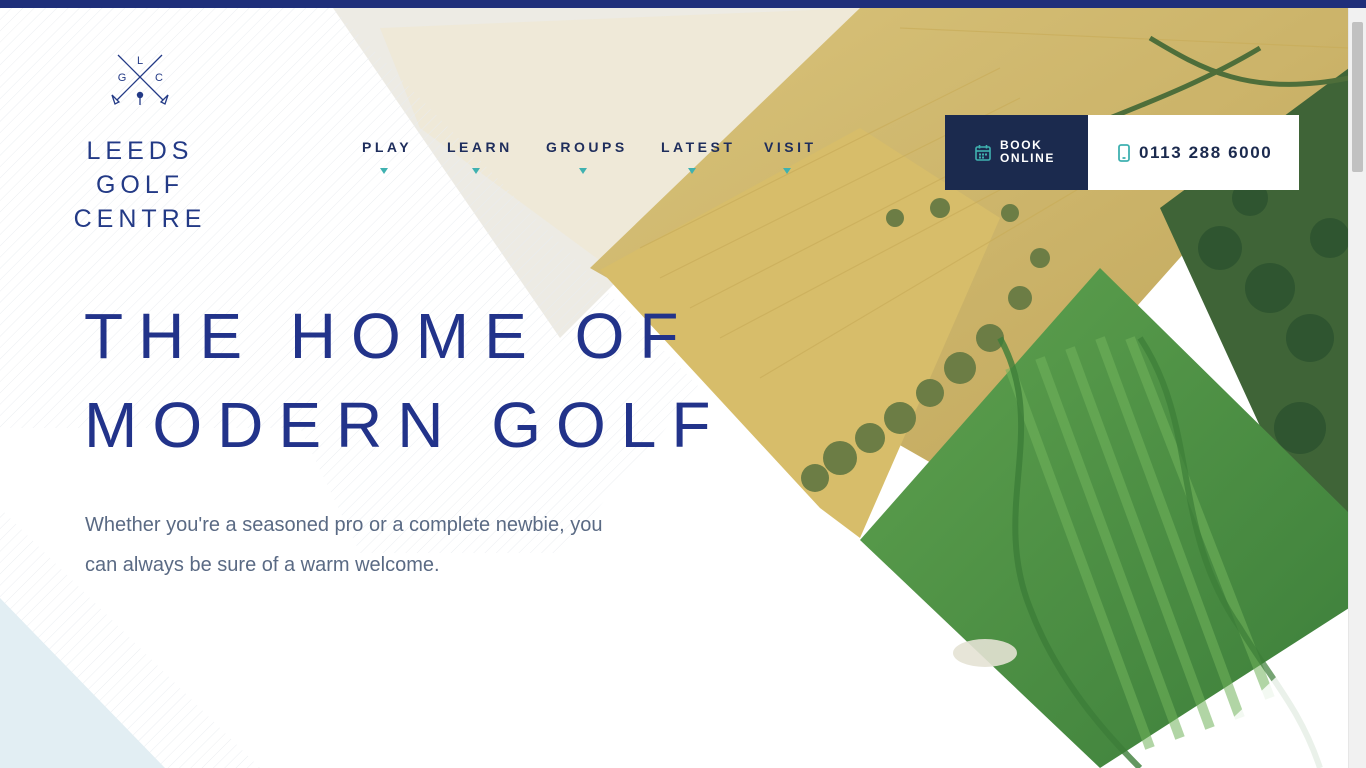 The height and width of the screenshot is (768, 1366). What do you see at coordinates (480, 147) in the screenshot?
I see `nav-item-label: LEARN` at bounding box center [480, 147].